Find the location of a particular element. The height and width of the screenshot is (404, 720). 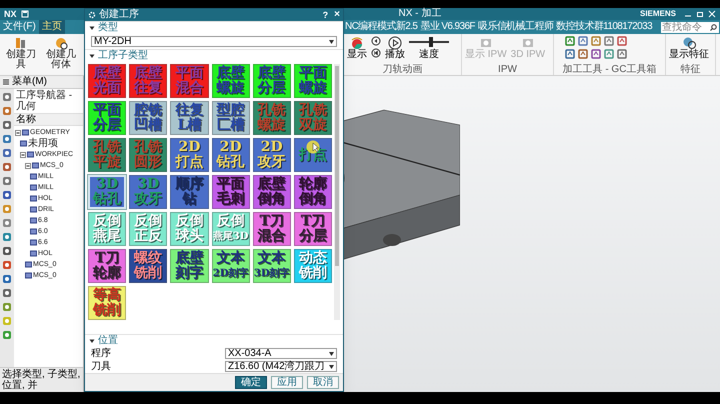

section-header: 位置 is located at coordinates (108, 341).